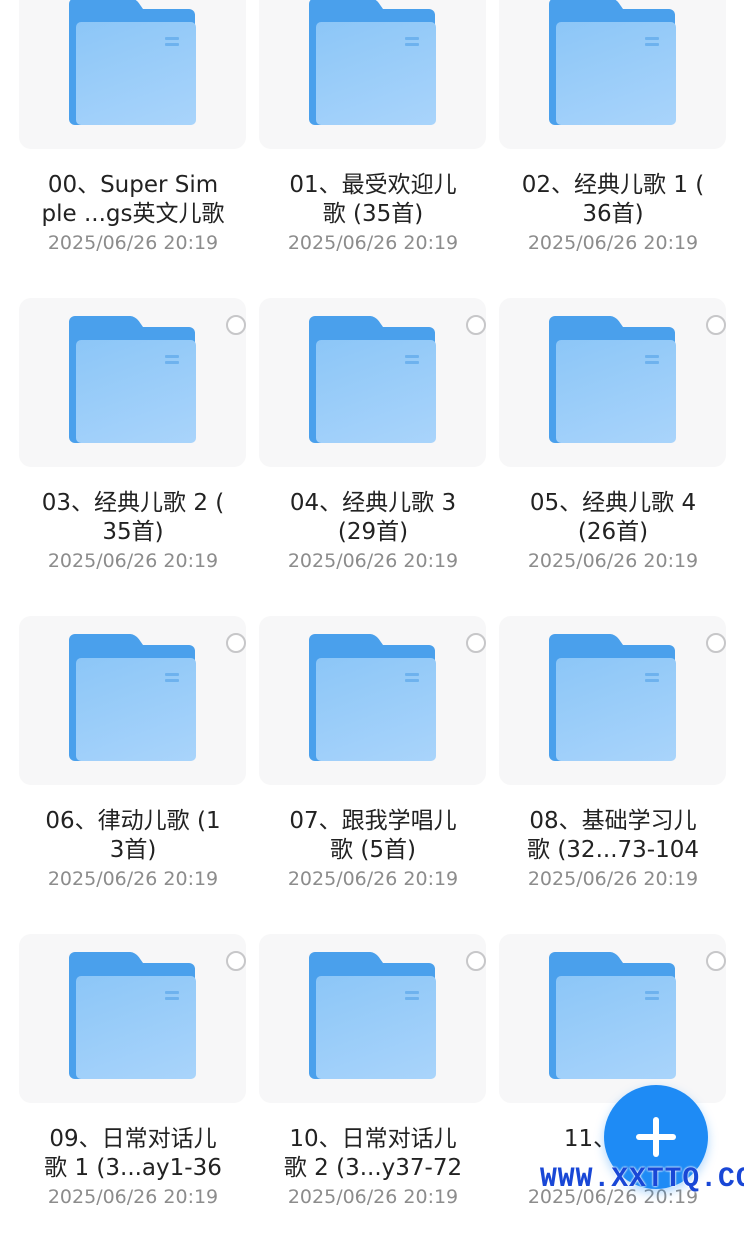 Image resolution: width=744 pixels, height=1234 pixels. What do you see at coordinates (373, 199) in the screenshot?
I see `folder-name: 01、最受欢迎儿 歌 (35首)` at bounding box center [373, 199].